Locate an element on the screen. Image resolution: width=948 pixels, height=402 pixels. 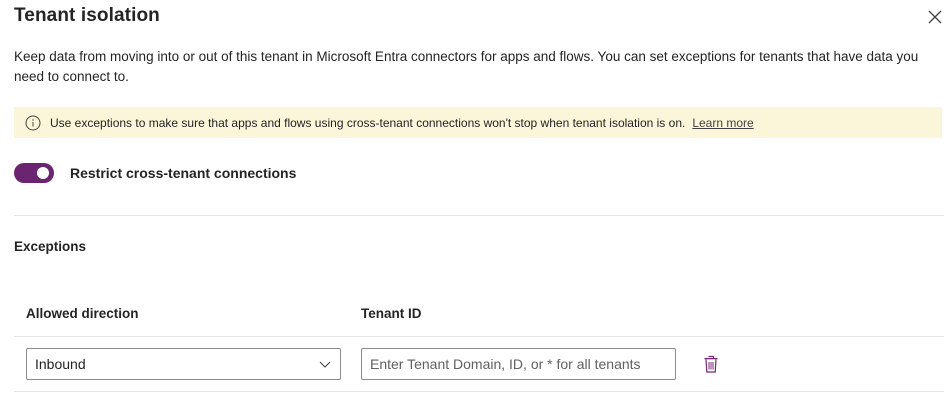
restrict-cross-tenant-toggle is located at coordinates (34, 173).